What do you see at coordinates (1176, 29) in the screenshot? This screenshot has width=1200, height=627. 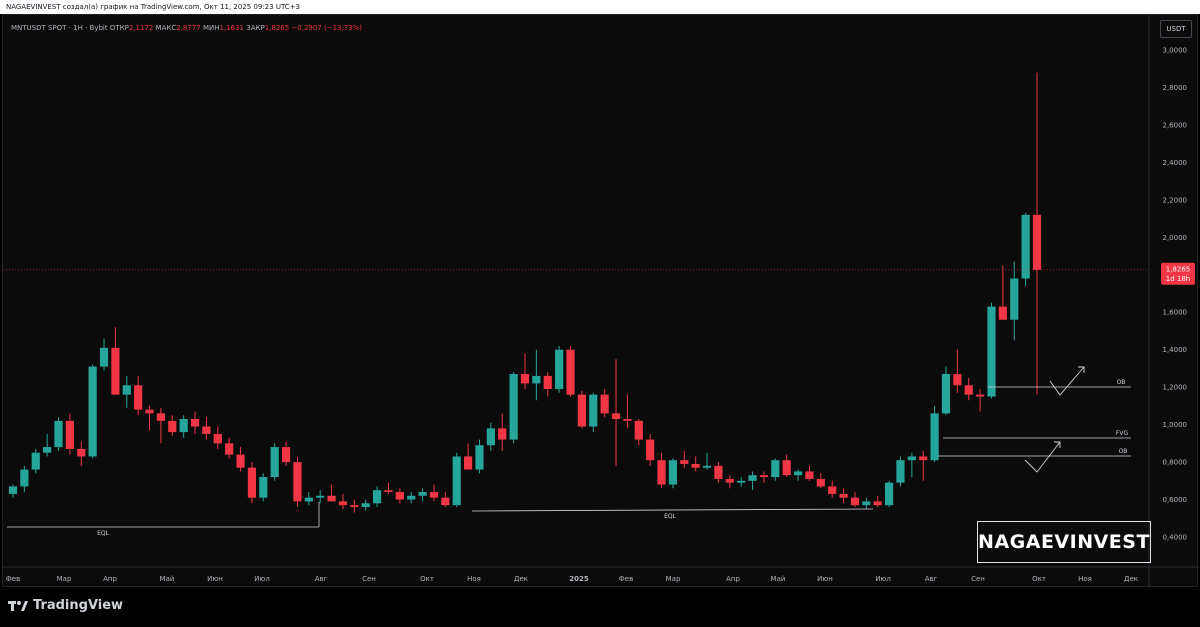 I see `currency-button: USDT` at bounding box center [1176, 29].